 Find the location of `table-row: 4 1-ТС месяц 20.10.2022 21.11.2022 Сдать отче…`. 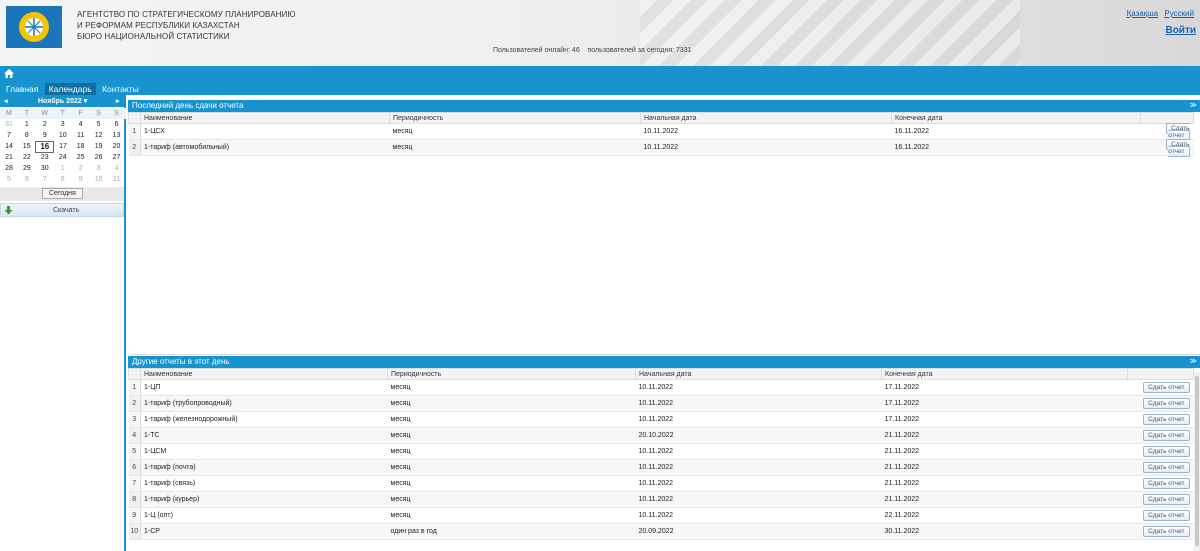

table-row: 4 1-ТС месяц 20.10.2022 21.11.2022 Сдать отче… is located at coordinates (661, 435).